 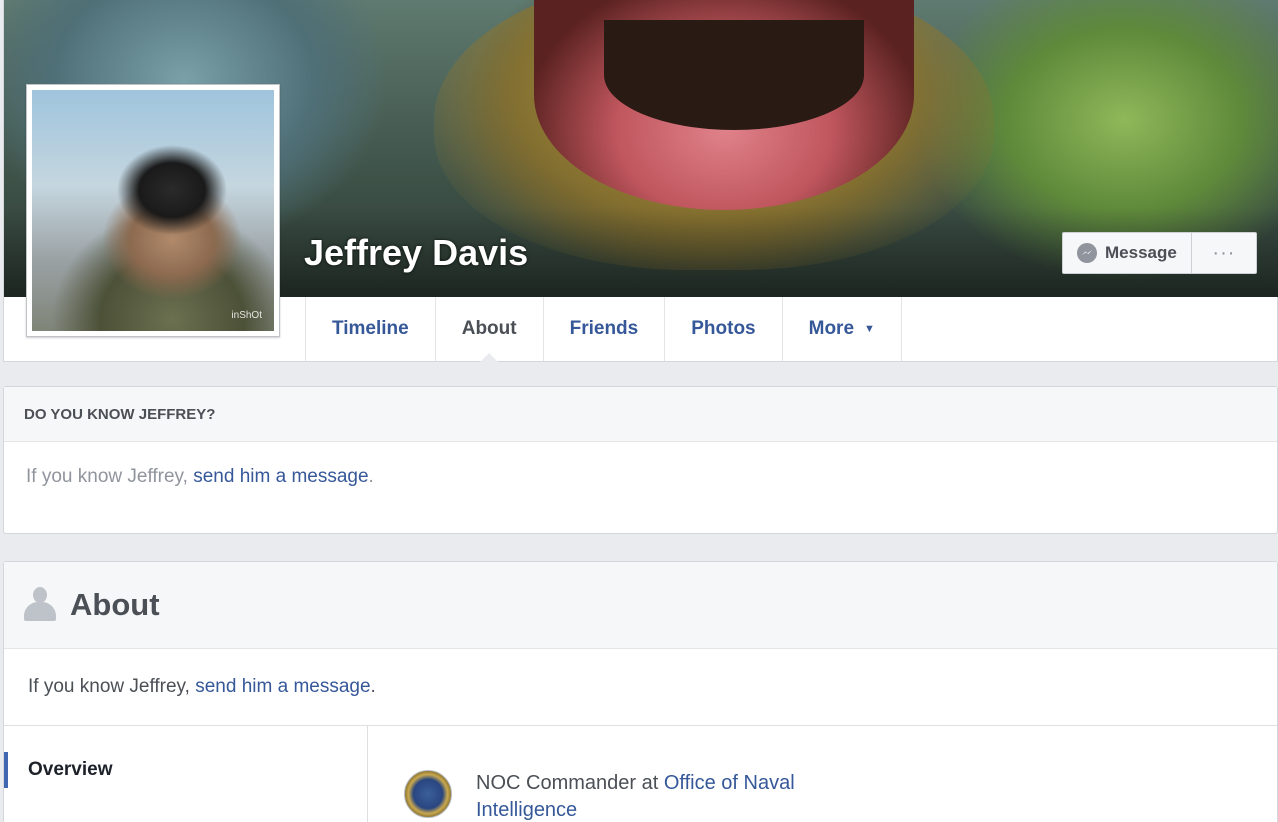 I want to click on message-button: Message, so click(x=1127, y=253).